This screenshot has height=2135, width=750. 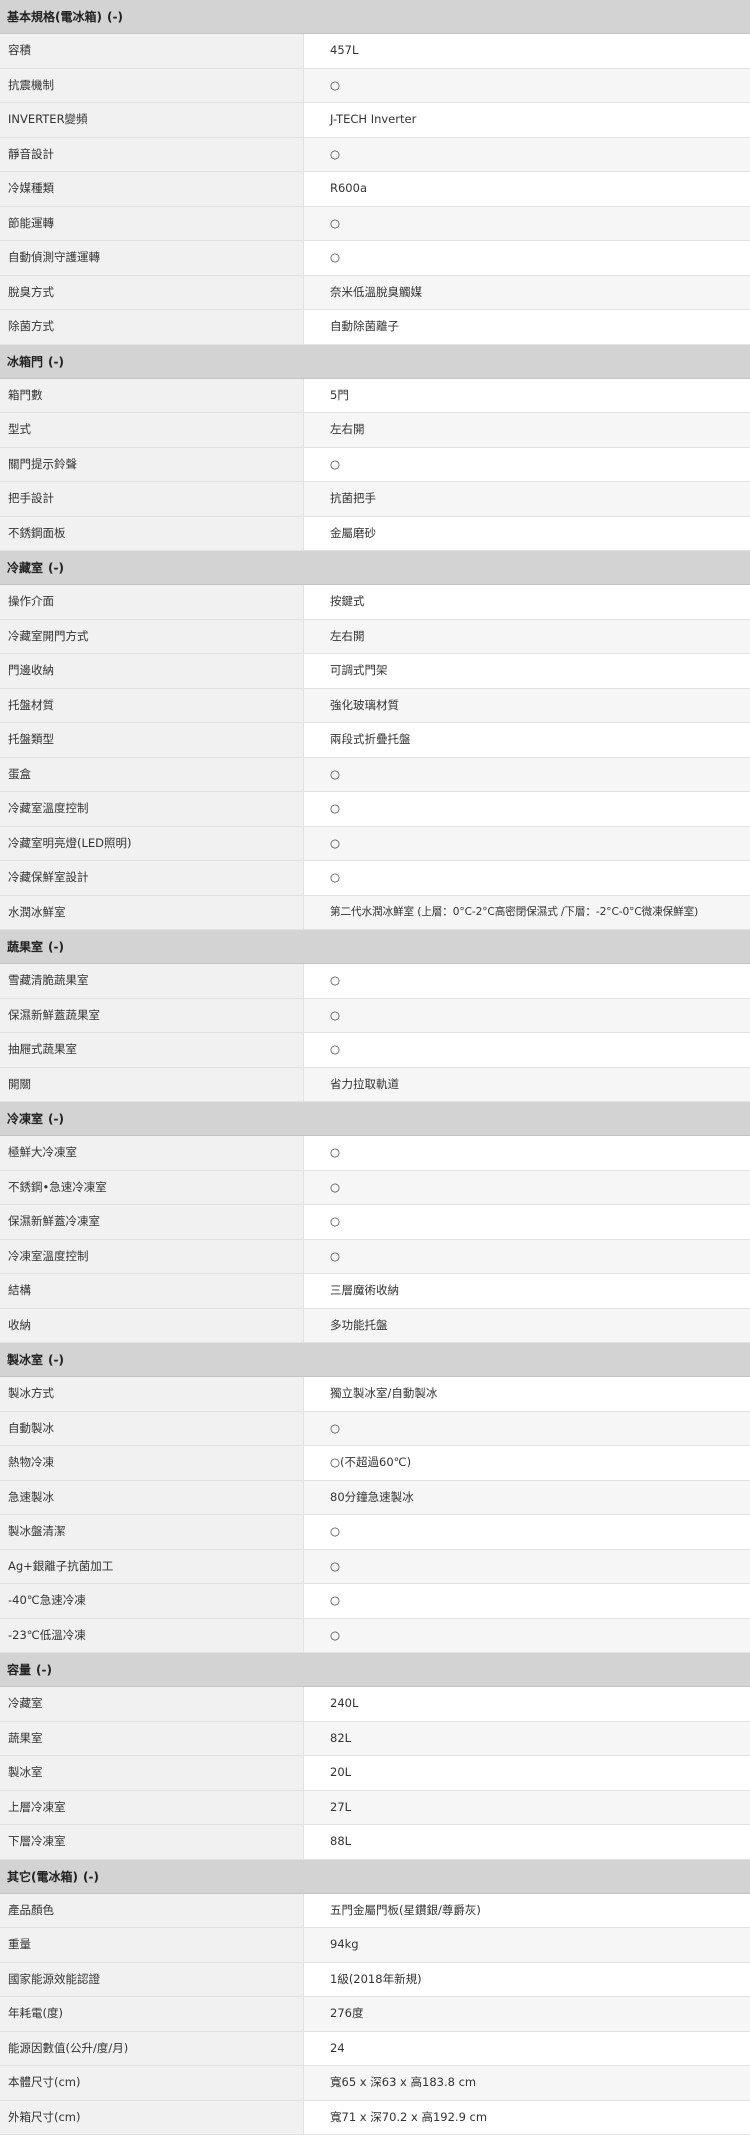 I want to click on spec-label: 保濕新鮮蓋蔬果室, so click(x=152, y=1015).